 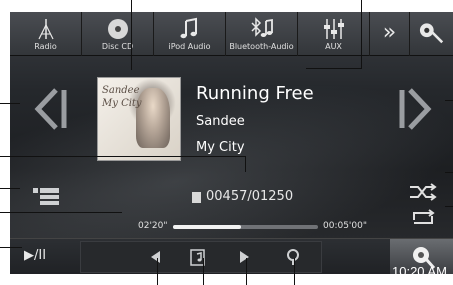 What do you see at coordinates (262, 27) in the screenshot?
I see `bluetooth-music-icon` at bounding box center [262, 27].